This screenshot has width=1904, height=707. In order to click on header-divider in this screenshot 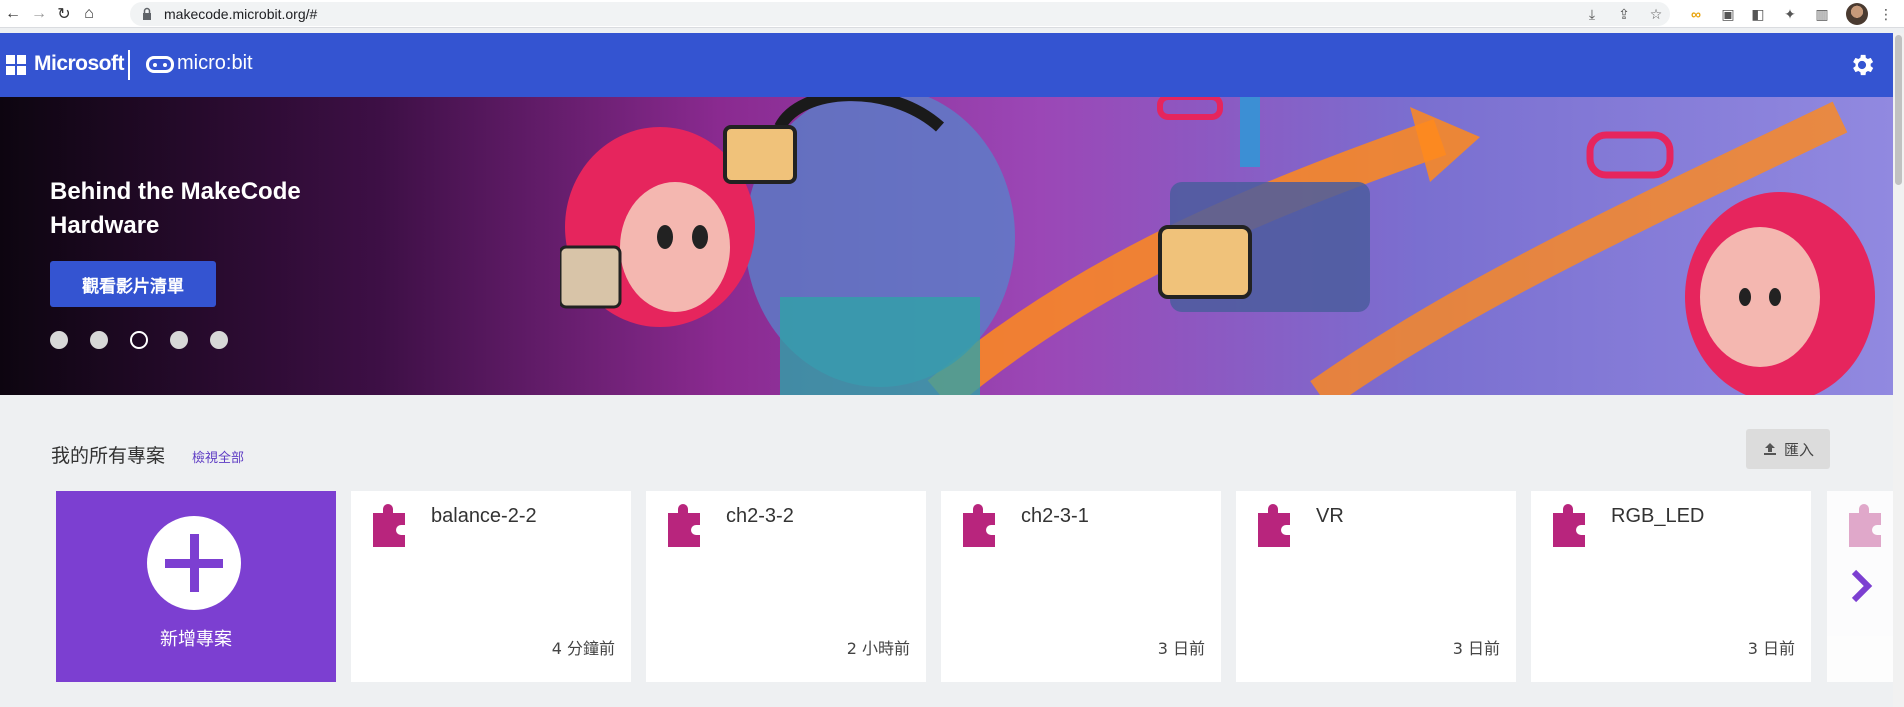, I will do `click(129, 65)`.